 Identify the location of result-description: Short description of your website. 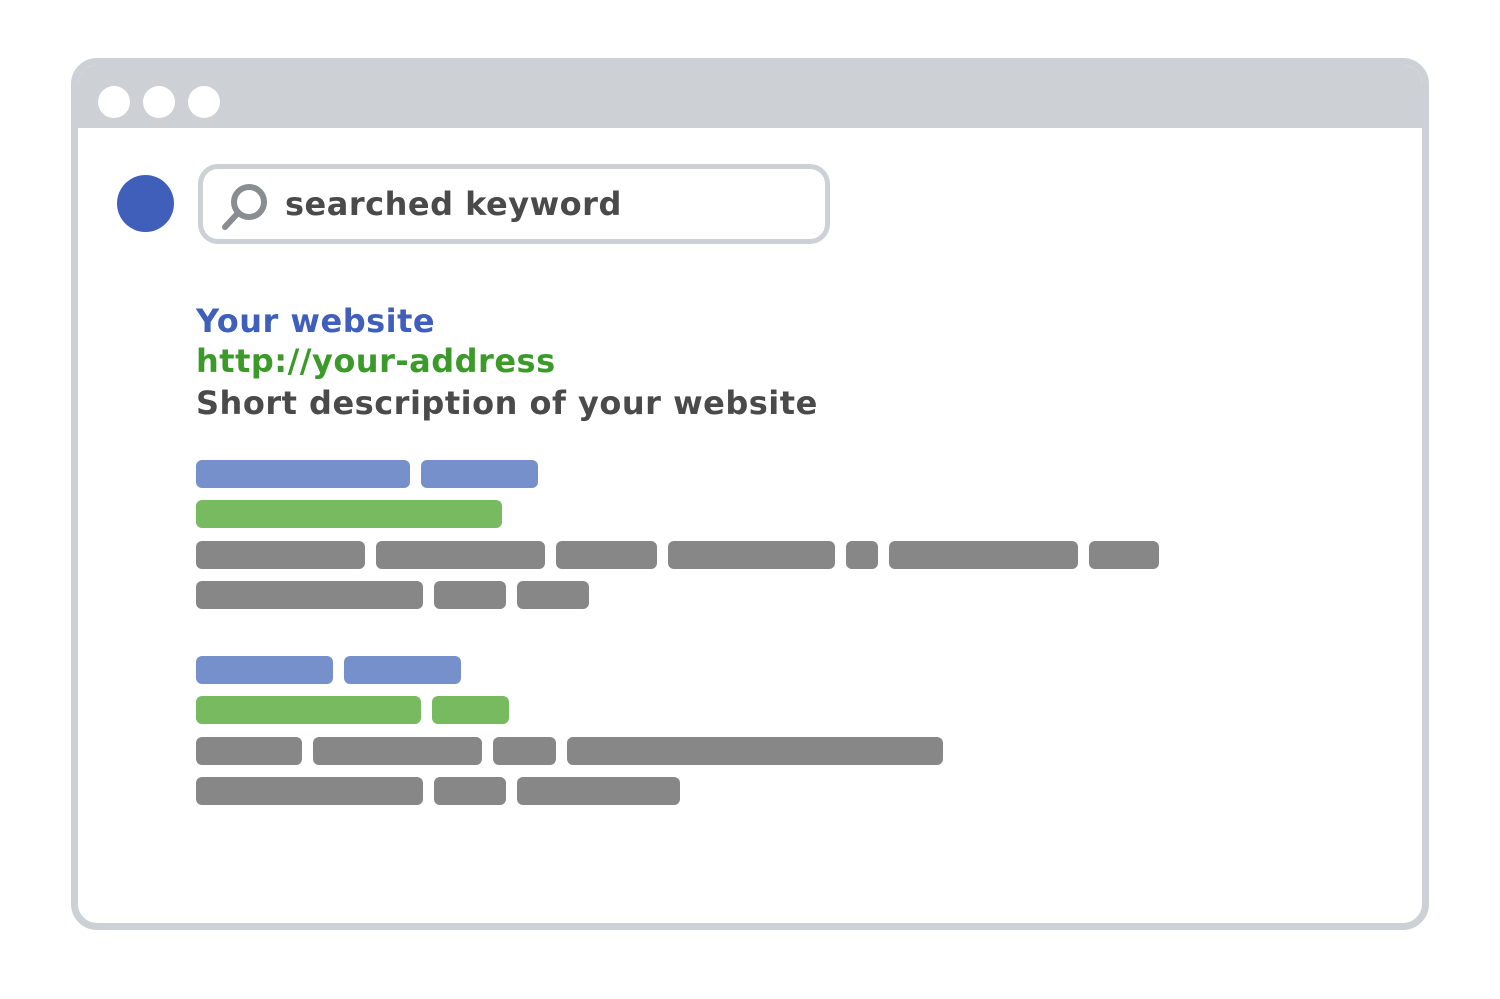
(507, 403).